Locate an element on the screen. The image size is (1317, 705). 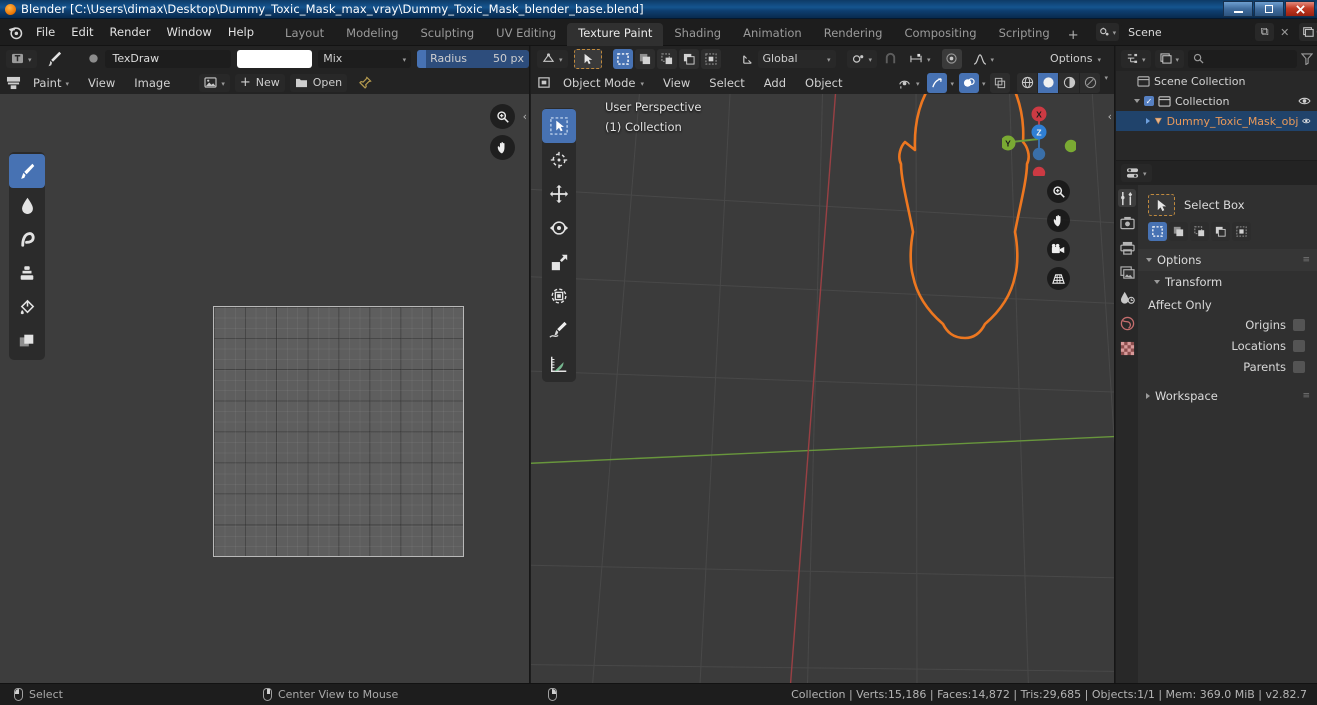
shading-rendered-button is located at coordinates (1090, 82).